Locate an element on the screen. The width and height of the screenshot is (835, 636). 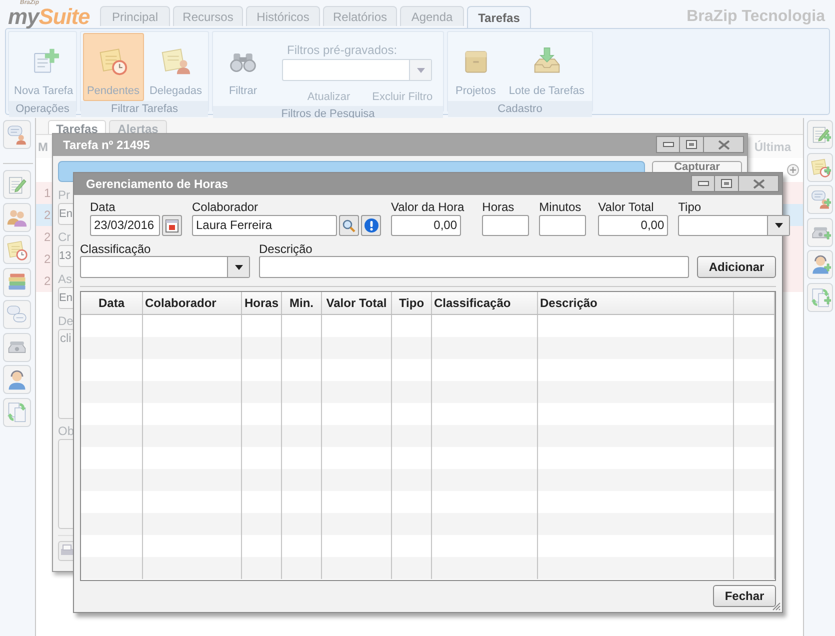
ribbon-button: Projetos is located at coordinates (476, 66).